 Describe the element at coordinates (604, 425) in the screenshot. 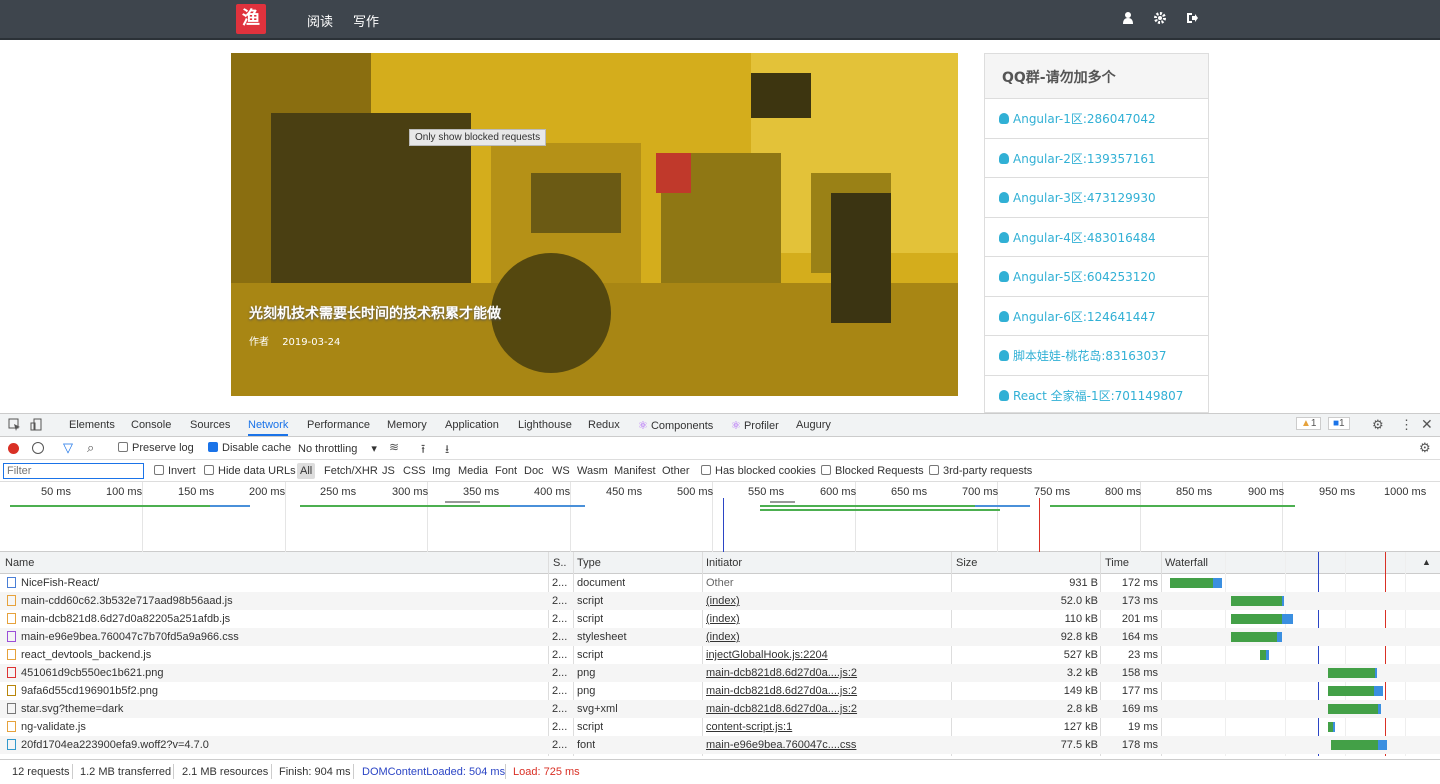

I see `tab-redux: Redux` at that location.